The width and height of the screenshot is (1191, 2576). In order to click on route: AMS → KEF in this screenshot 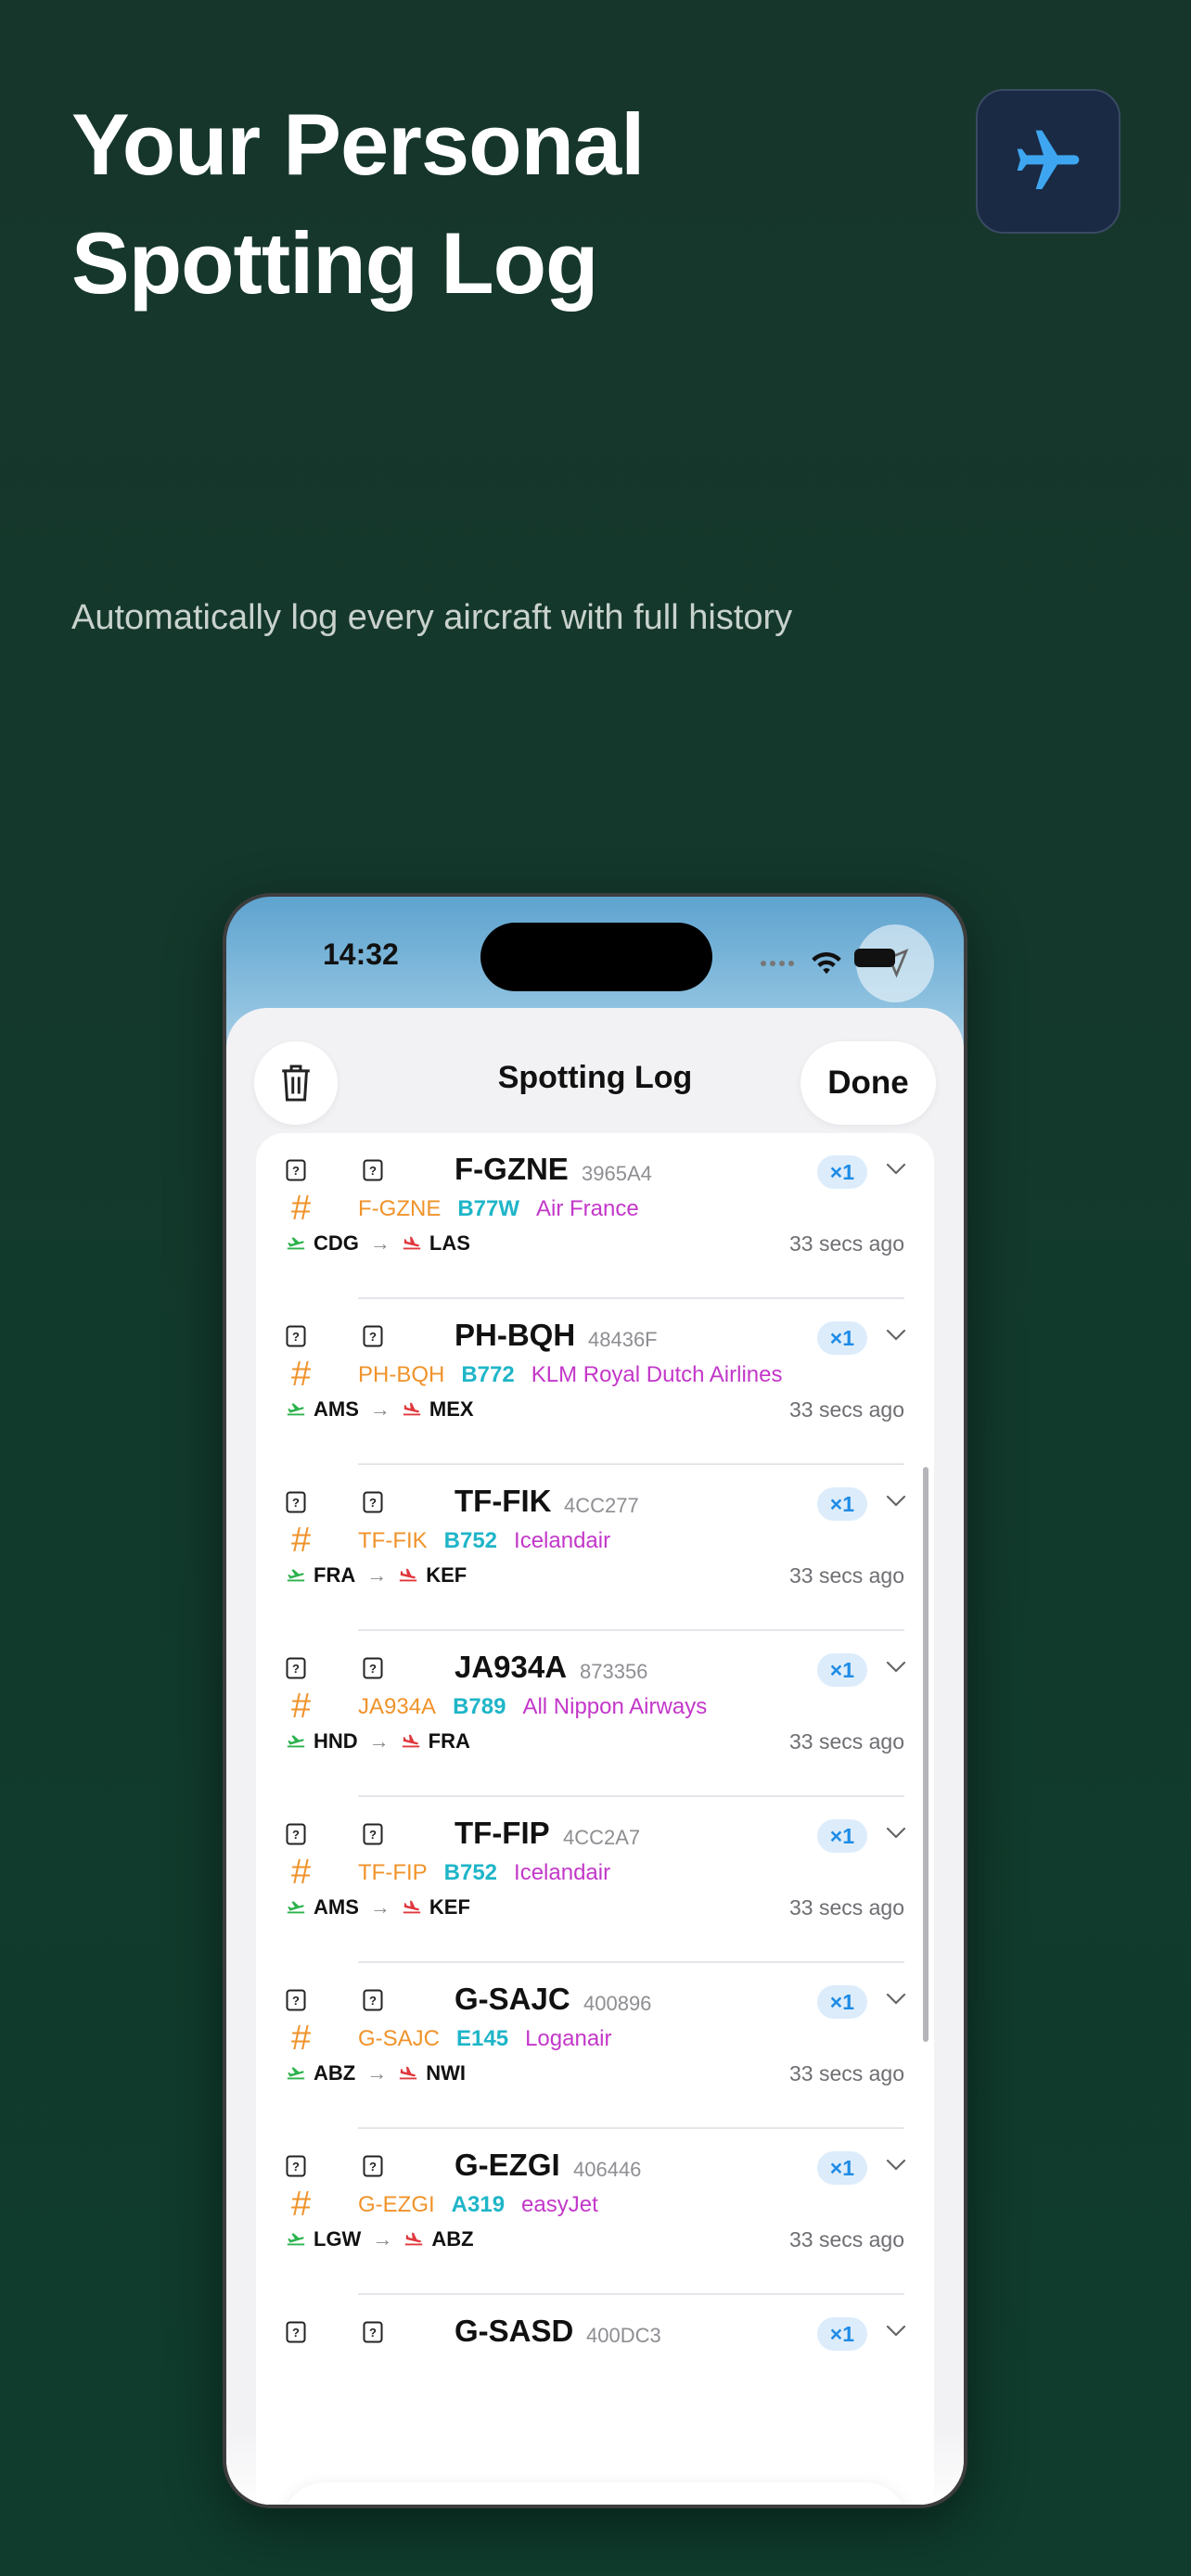, I will do `click(378, 1907)`.